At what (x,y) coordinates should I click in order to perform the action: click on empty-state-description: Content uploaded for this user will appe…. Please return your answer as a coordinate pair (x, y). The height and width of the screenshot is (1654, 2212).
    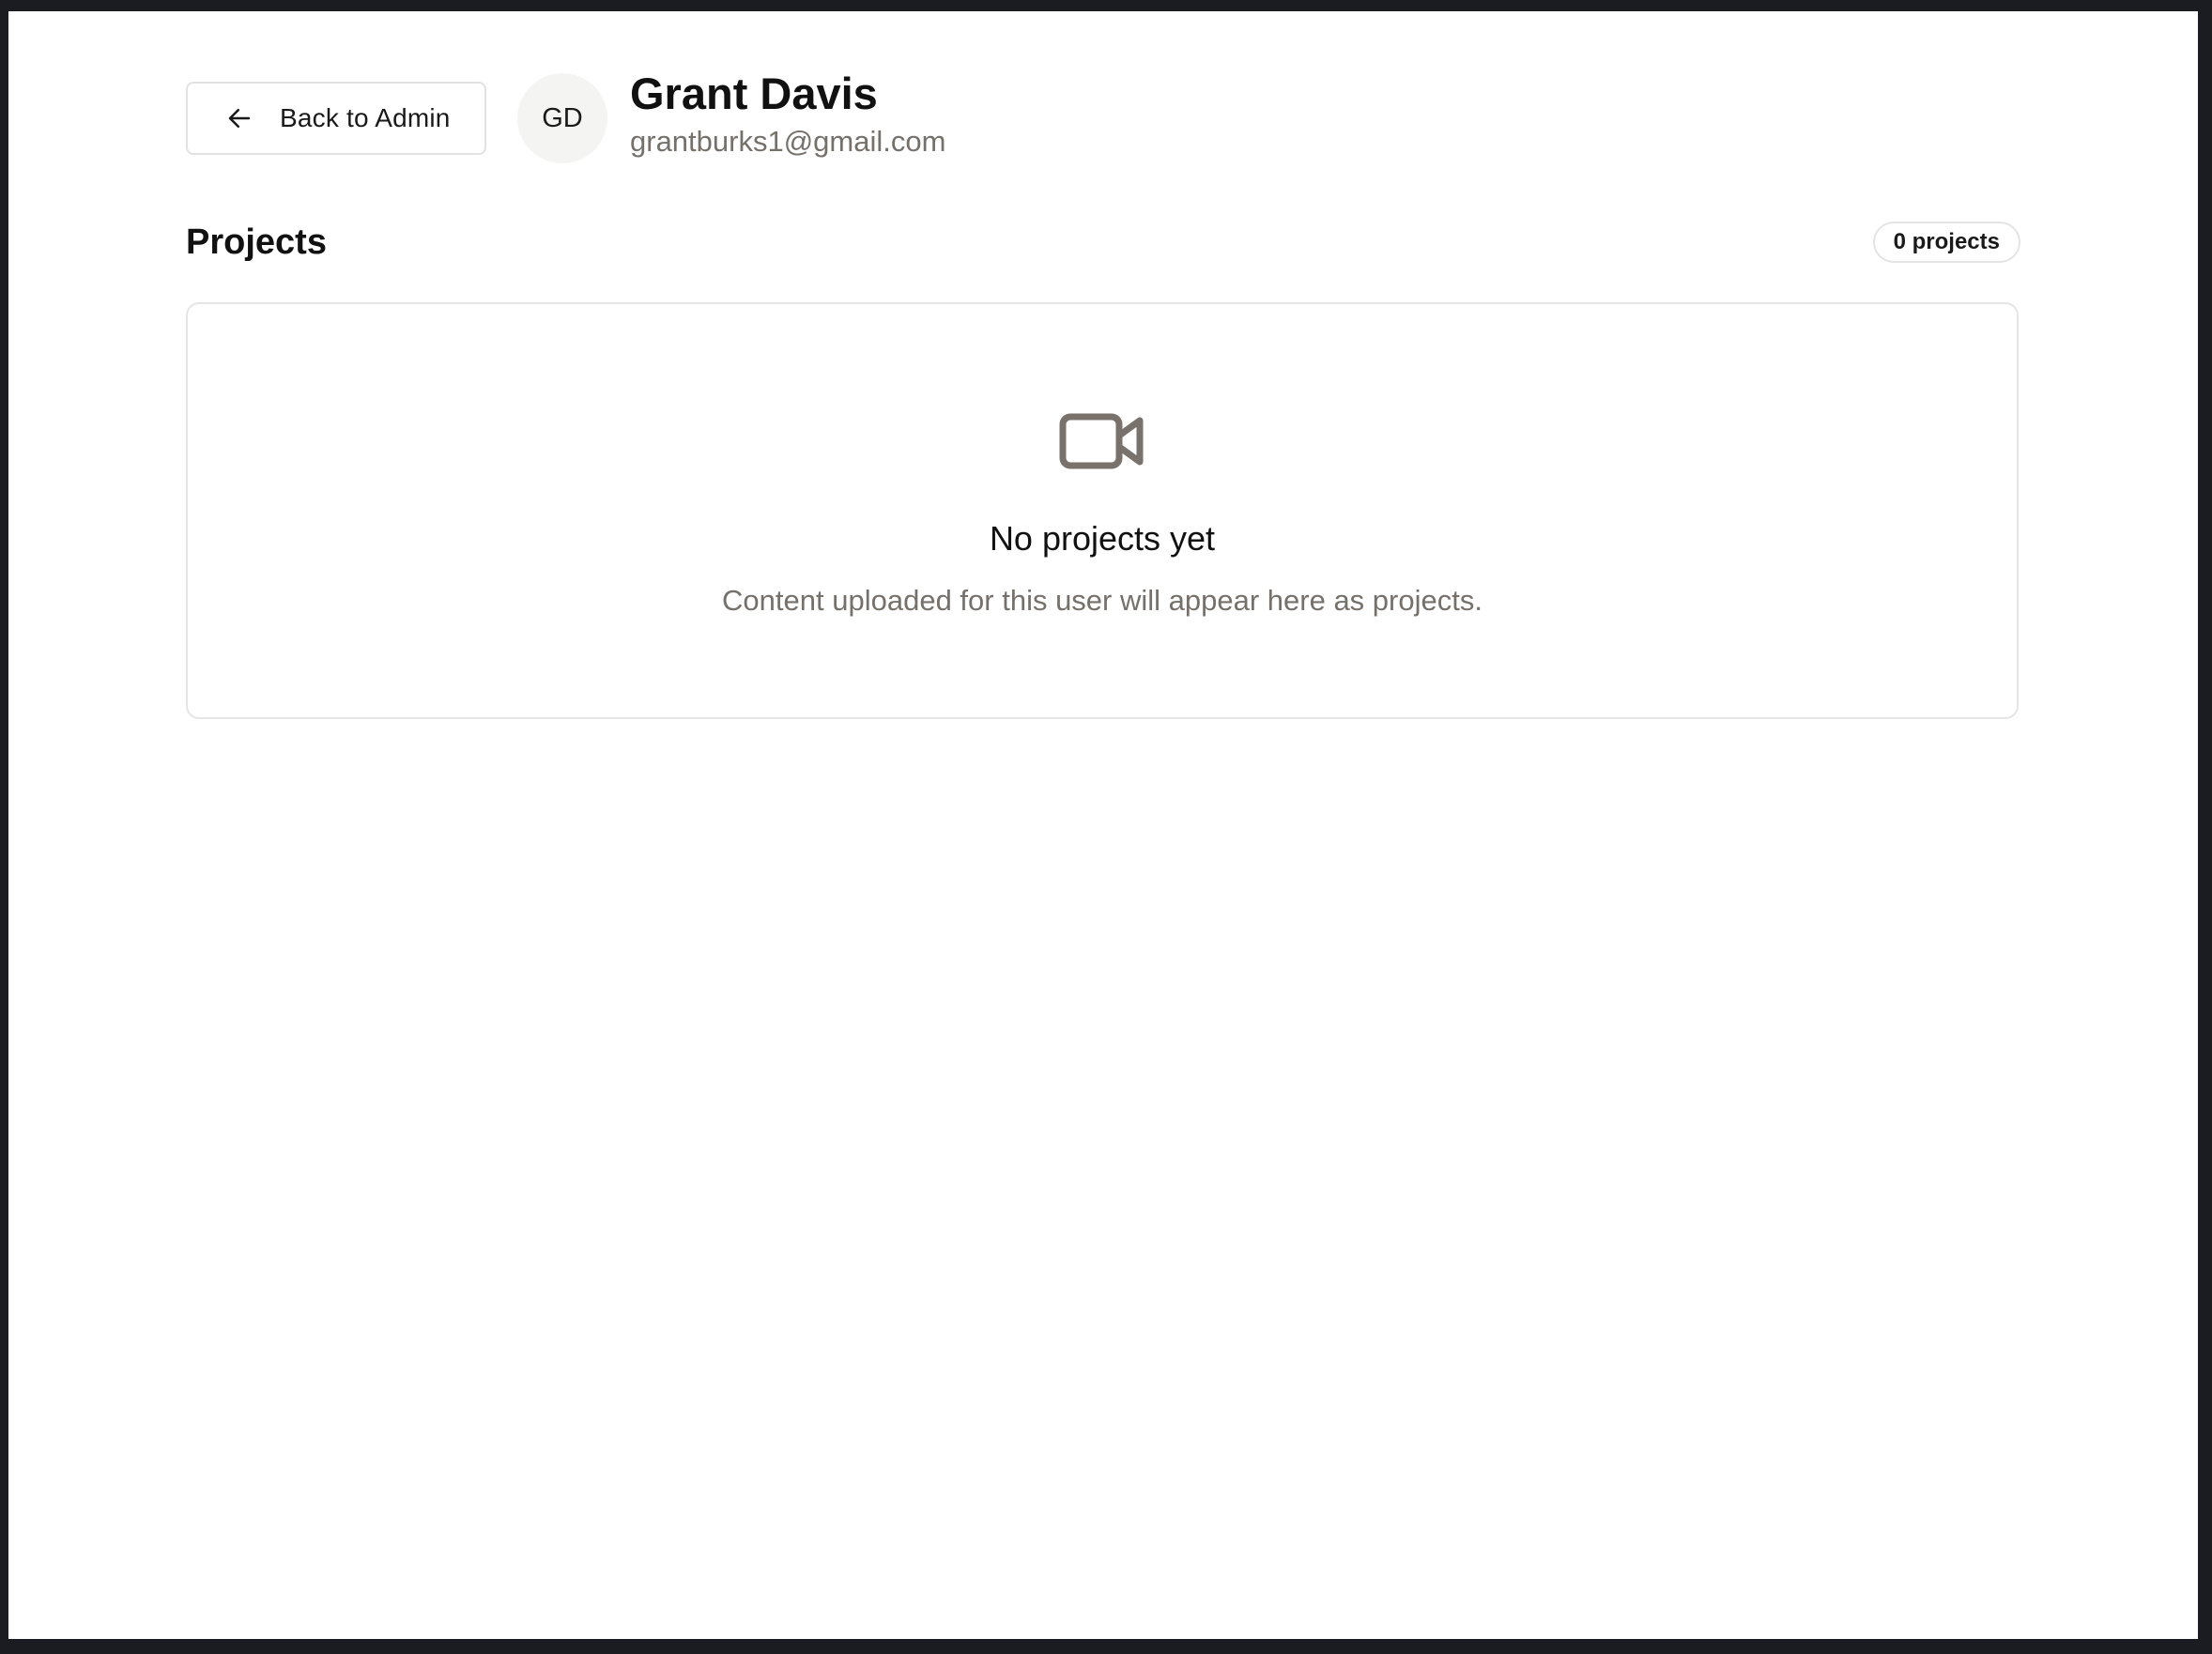
    Looking at the image, I should click on (1102, 600).